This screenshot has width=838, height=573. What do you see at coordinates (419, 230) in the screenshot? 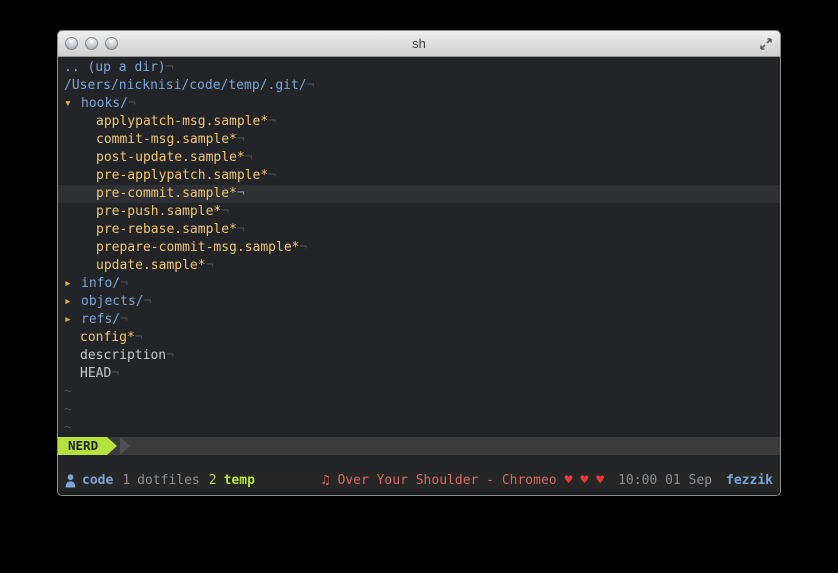
I see `tree-line: pre-rebase.sample*¬` at bounding box center [419, 230].